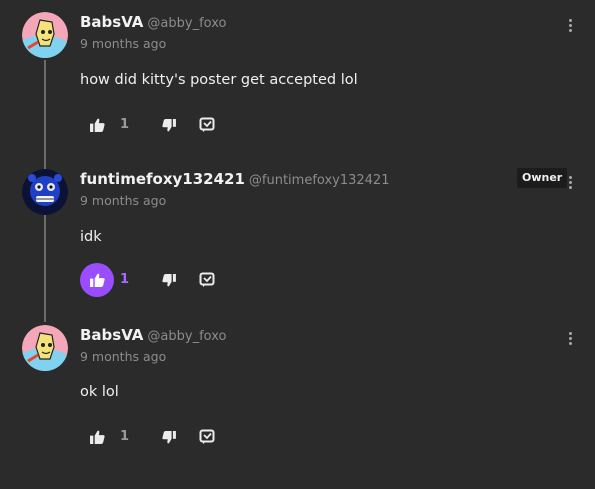  I want to click on comment-text: idk, so click(91, 237).